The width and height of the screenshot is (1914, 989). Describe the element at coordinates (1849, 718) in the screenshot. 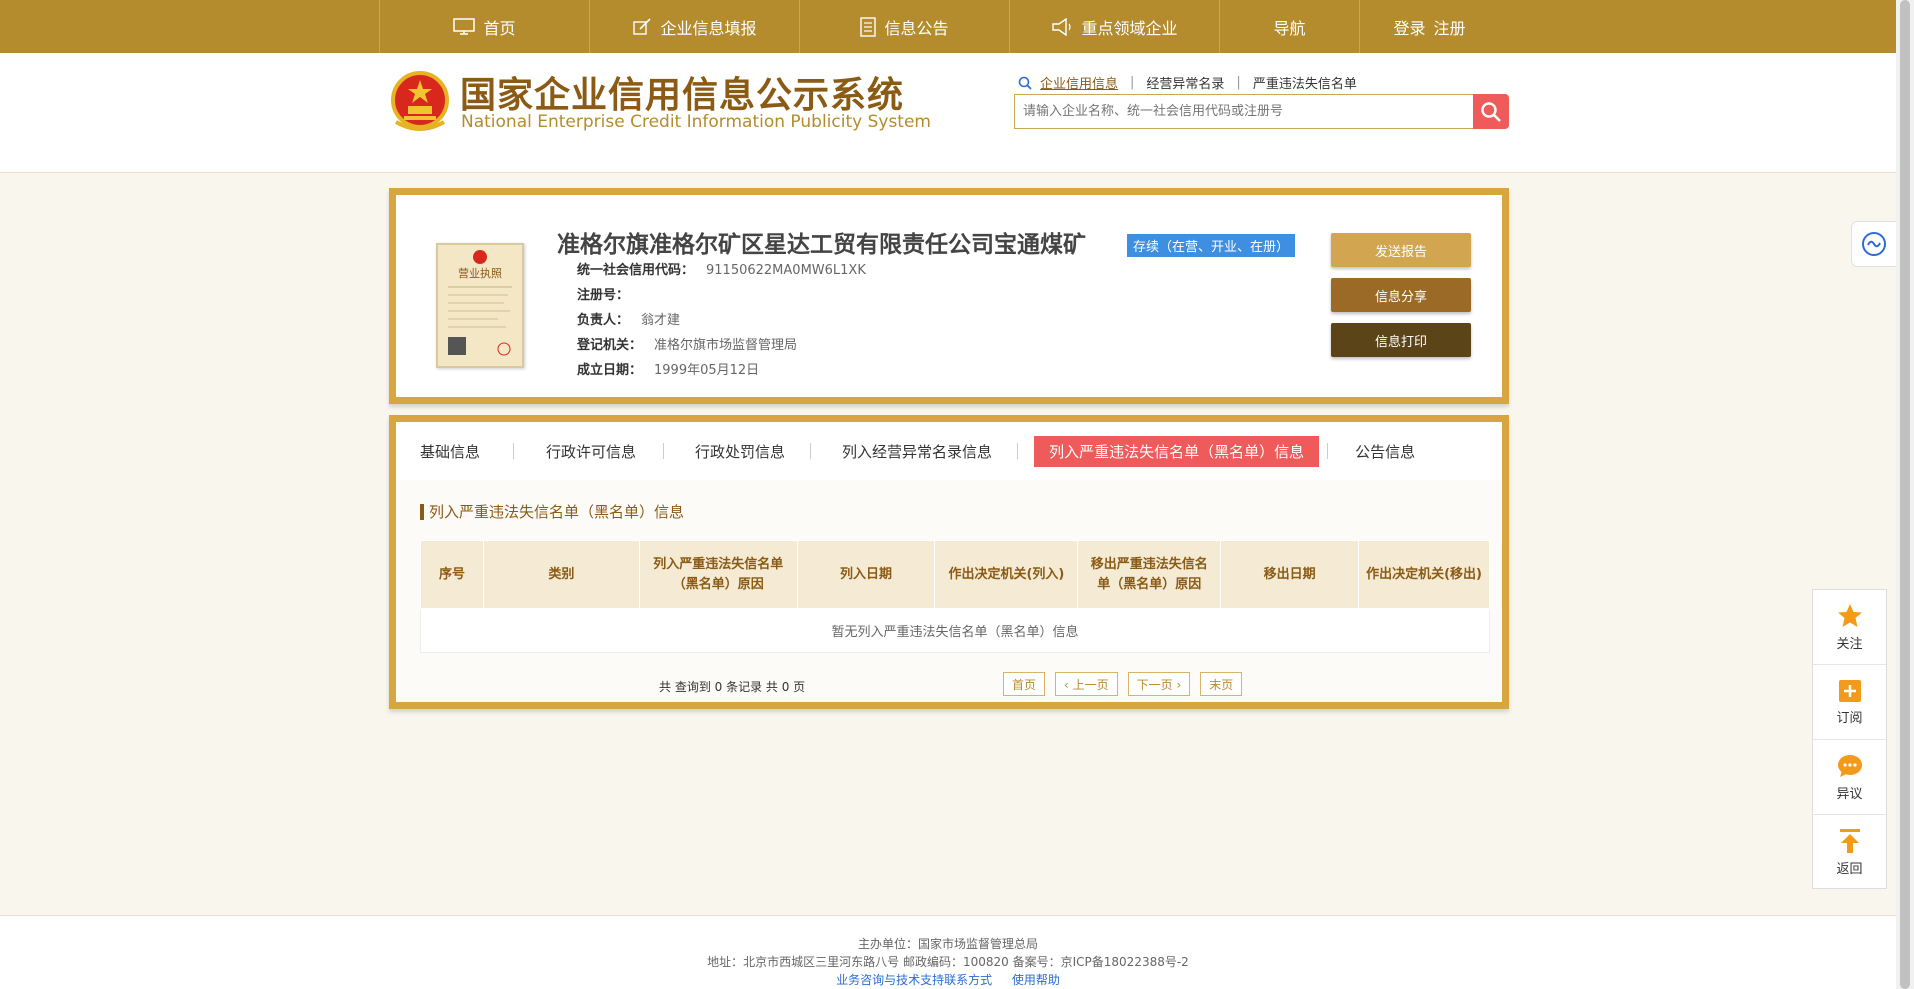

I see `side-label: 订阅` at that location.